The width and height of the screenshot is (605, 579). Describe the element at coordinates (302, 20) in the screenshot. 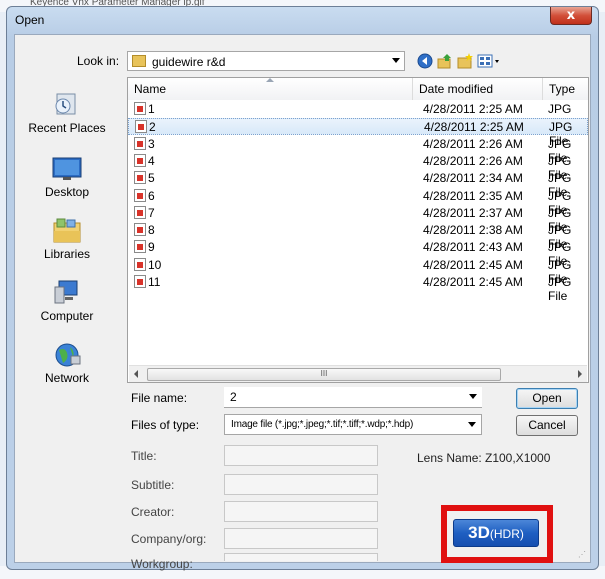

I see `title-bar: Open x` at that location.